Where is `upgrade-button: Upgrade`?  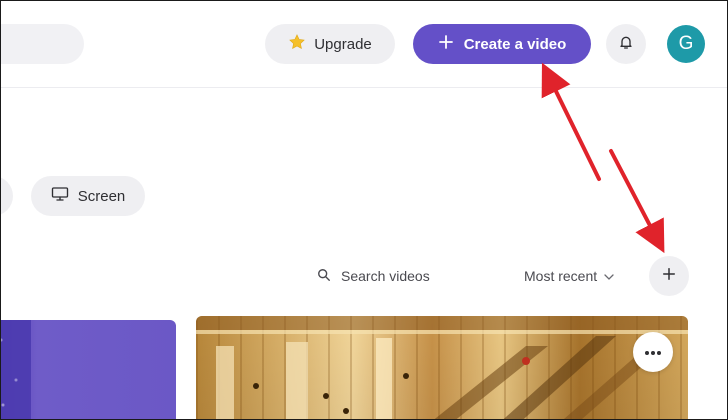 upgrade-button: Upgrade is located at coordinates (330, 44).